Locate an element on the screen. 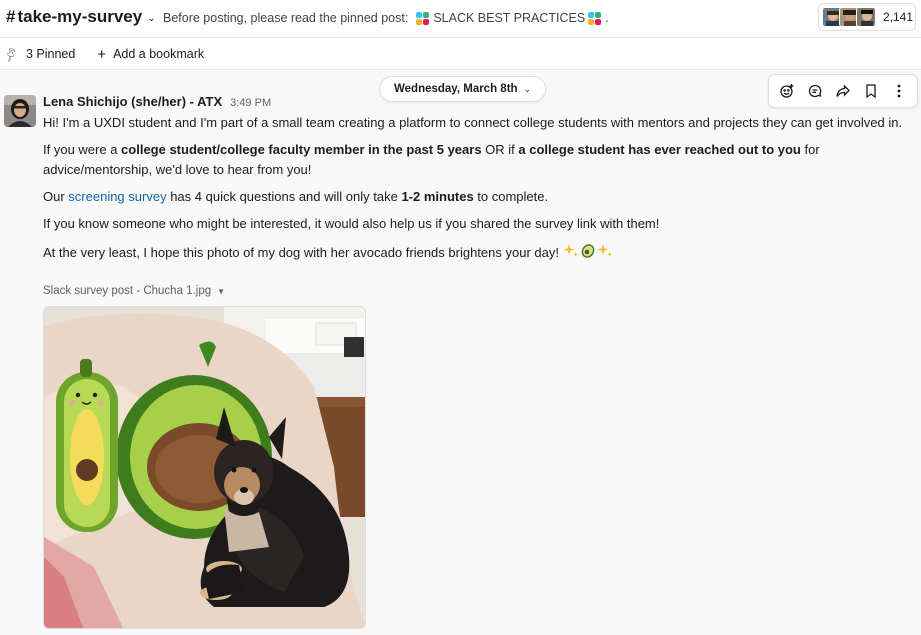 The image size is (921, 635). message-timestamp: 3:49 PM is located at coordinates (250, 103).